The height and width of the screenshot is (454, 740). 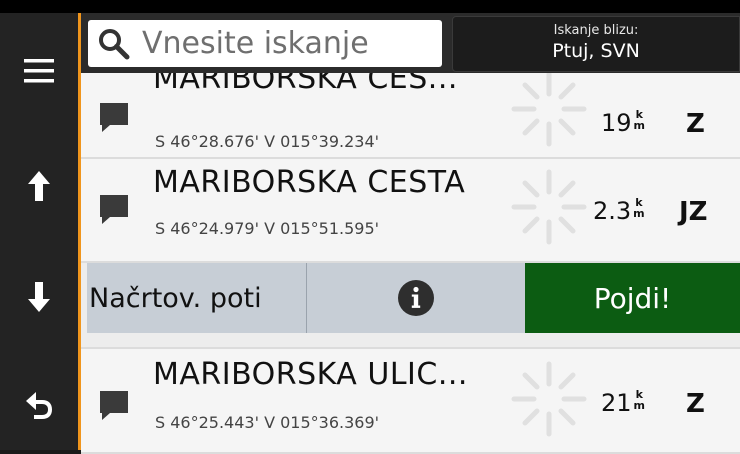 I want to click on info-button, so click(x=416, y=298).